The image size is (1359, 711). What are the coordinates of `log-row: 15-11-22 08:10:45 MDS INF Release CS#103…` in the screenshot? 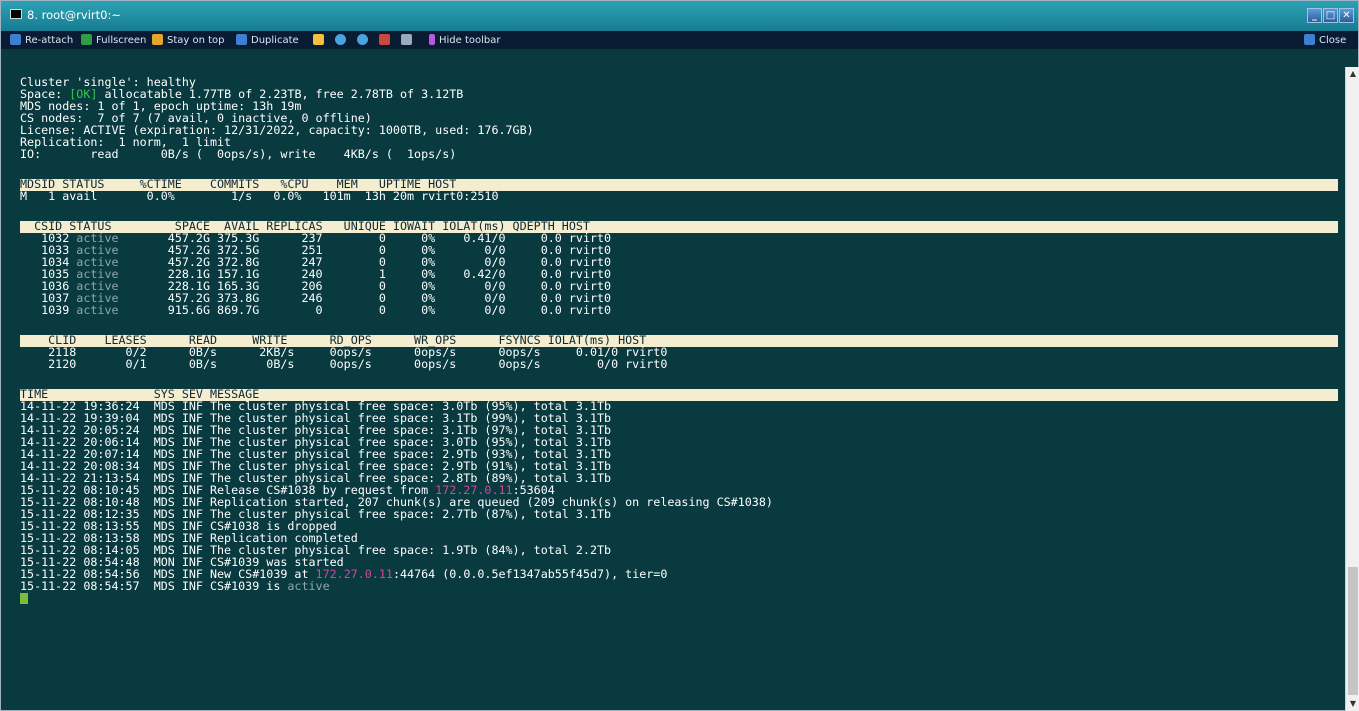 It's located at (287, 491).